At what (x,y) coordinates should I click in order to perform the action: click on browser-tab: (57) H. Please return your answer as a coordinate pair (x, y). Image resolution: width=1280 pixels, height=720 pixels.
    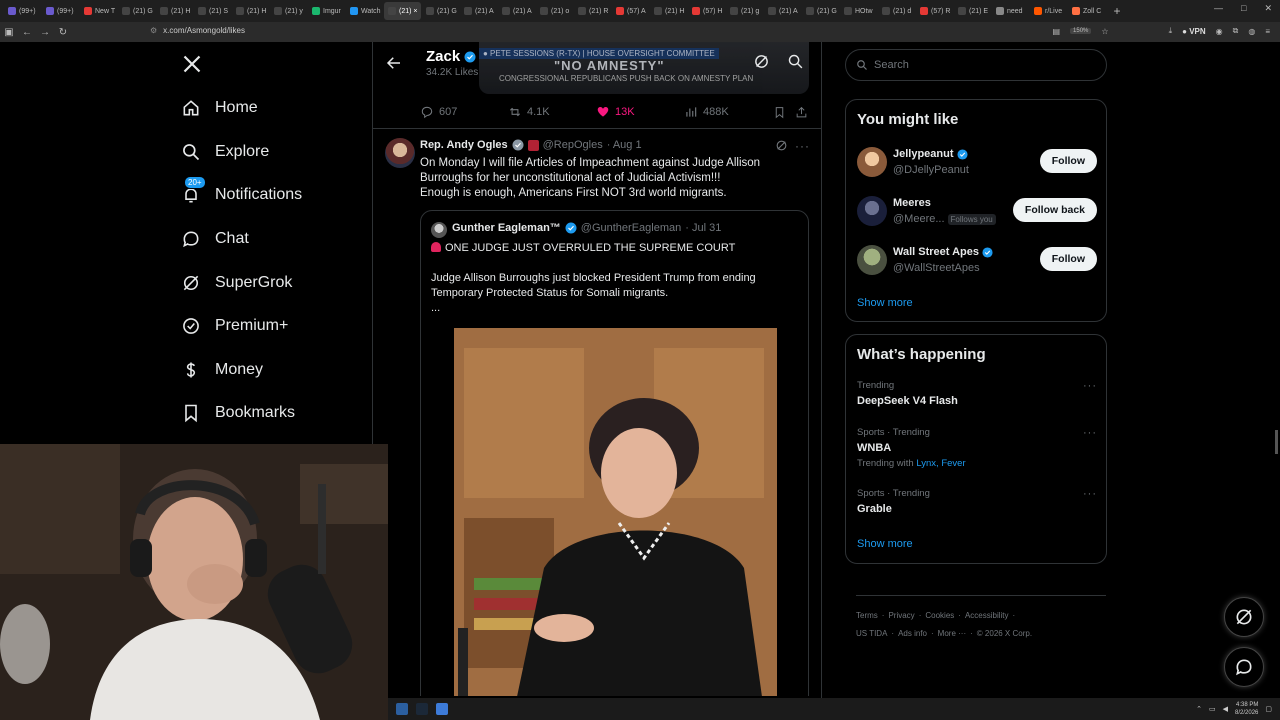
    Looking at the image, I should click on (706, 11).